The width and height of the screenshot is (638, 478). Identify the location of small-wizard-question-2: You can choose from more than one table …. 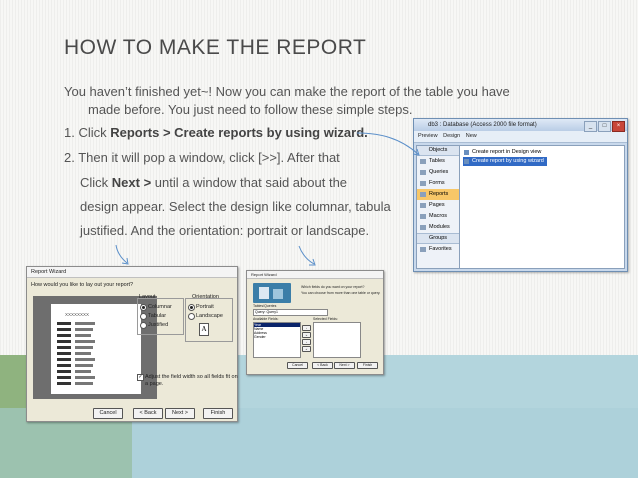
(341, 293).